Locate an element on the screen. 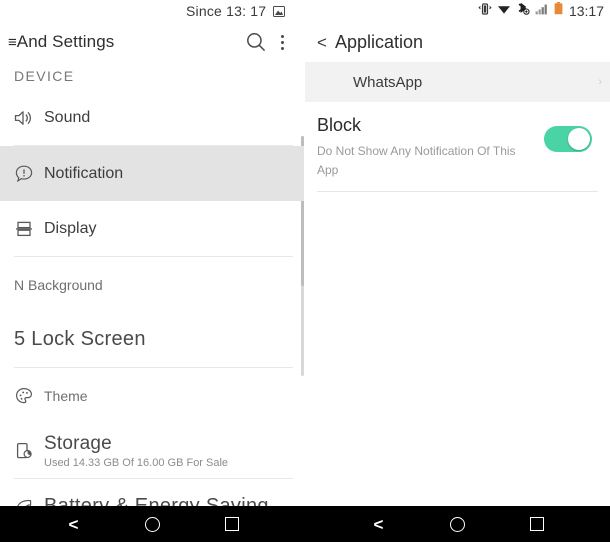 The image size is (610, 542). sidebar-item-sound: Sound is located at coordinates (152, 117).